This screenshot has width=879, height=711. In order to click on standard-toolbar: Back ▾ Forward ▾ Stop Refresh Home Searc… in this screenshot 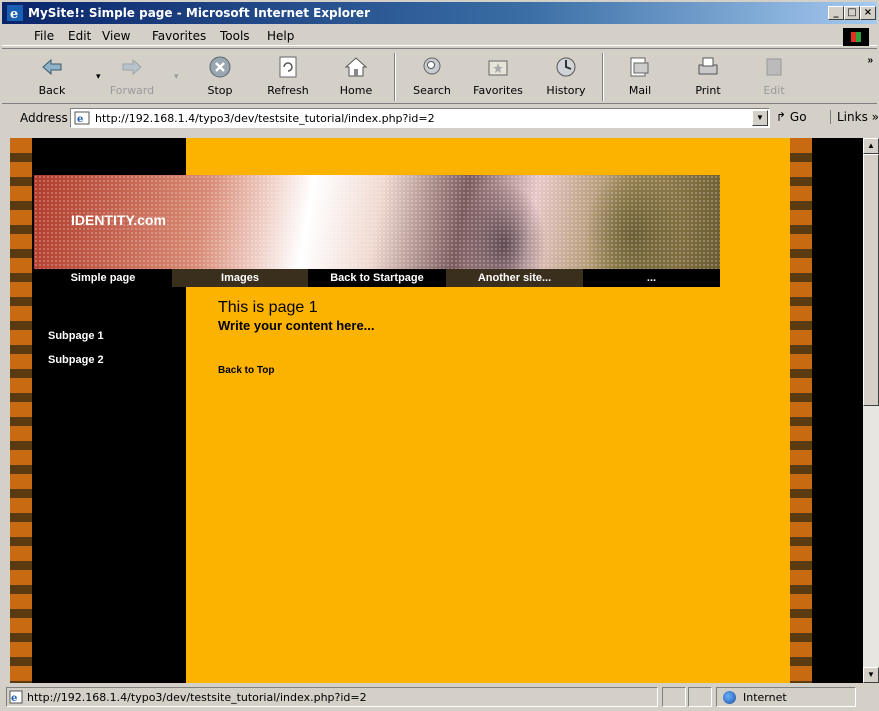, I will do `click(439, 76)`.